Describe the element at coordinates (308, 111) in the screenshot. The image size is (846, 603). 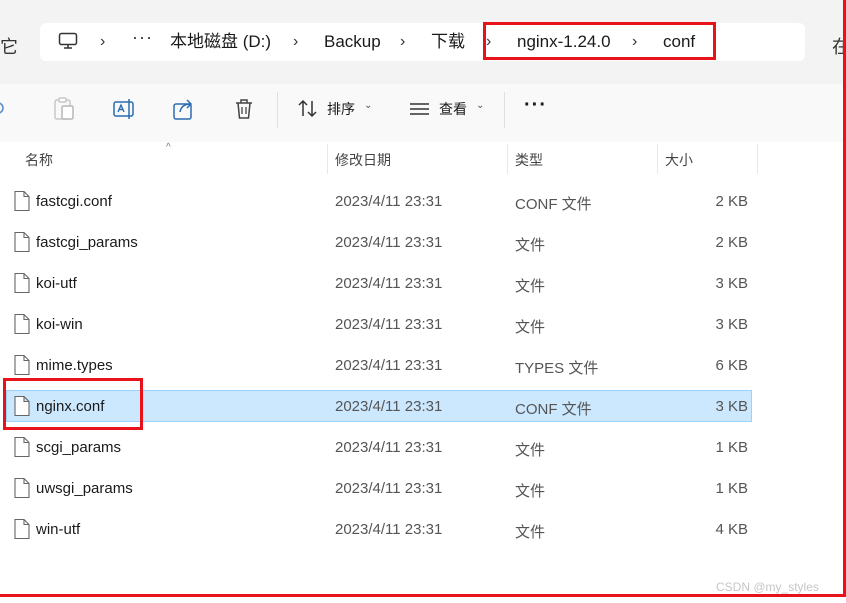
I see `sort-arrows-icon` at that location.